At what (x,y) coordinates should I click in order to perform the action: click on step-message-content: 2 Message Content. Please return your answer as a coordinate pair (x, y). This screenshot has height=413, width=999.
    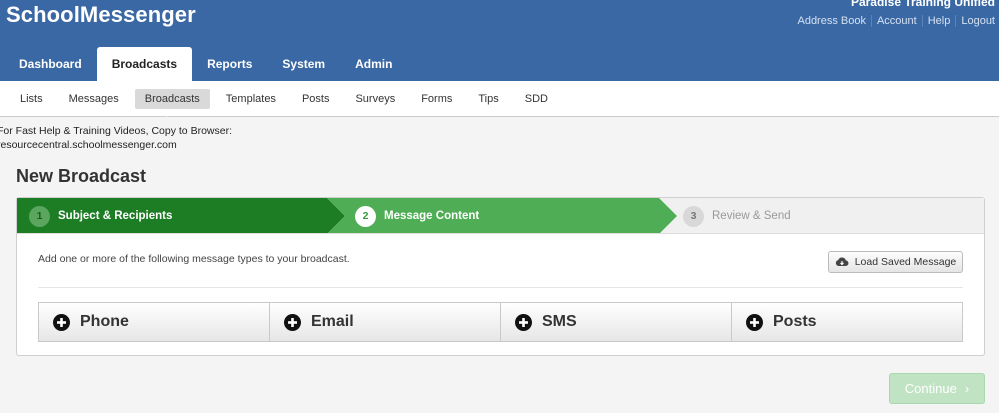
    Looking at the image, I should click on (502, 215).